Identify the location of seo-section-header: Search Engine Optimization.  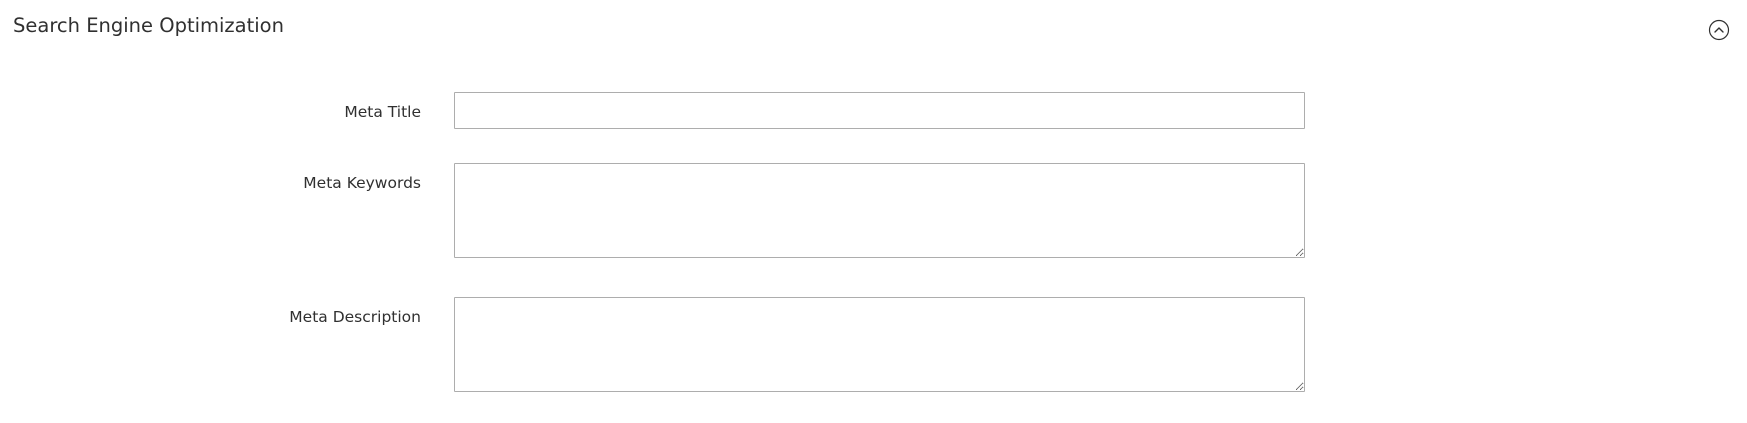
(873, 26).